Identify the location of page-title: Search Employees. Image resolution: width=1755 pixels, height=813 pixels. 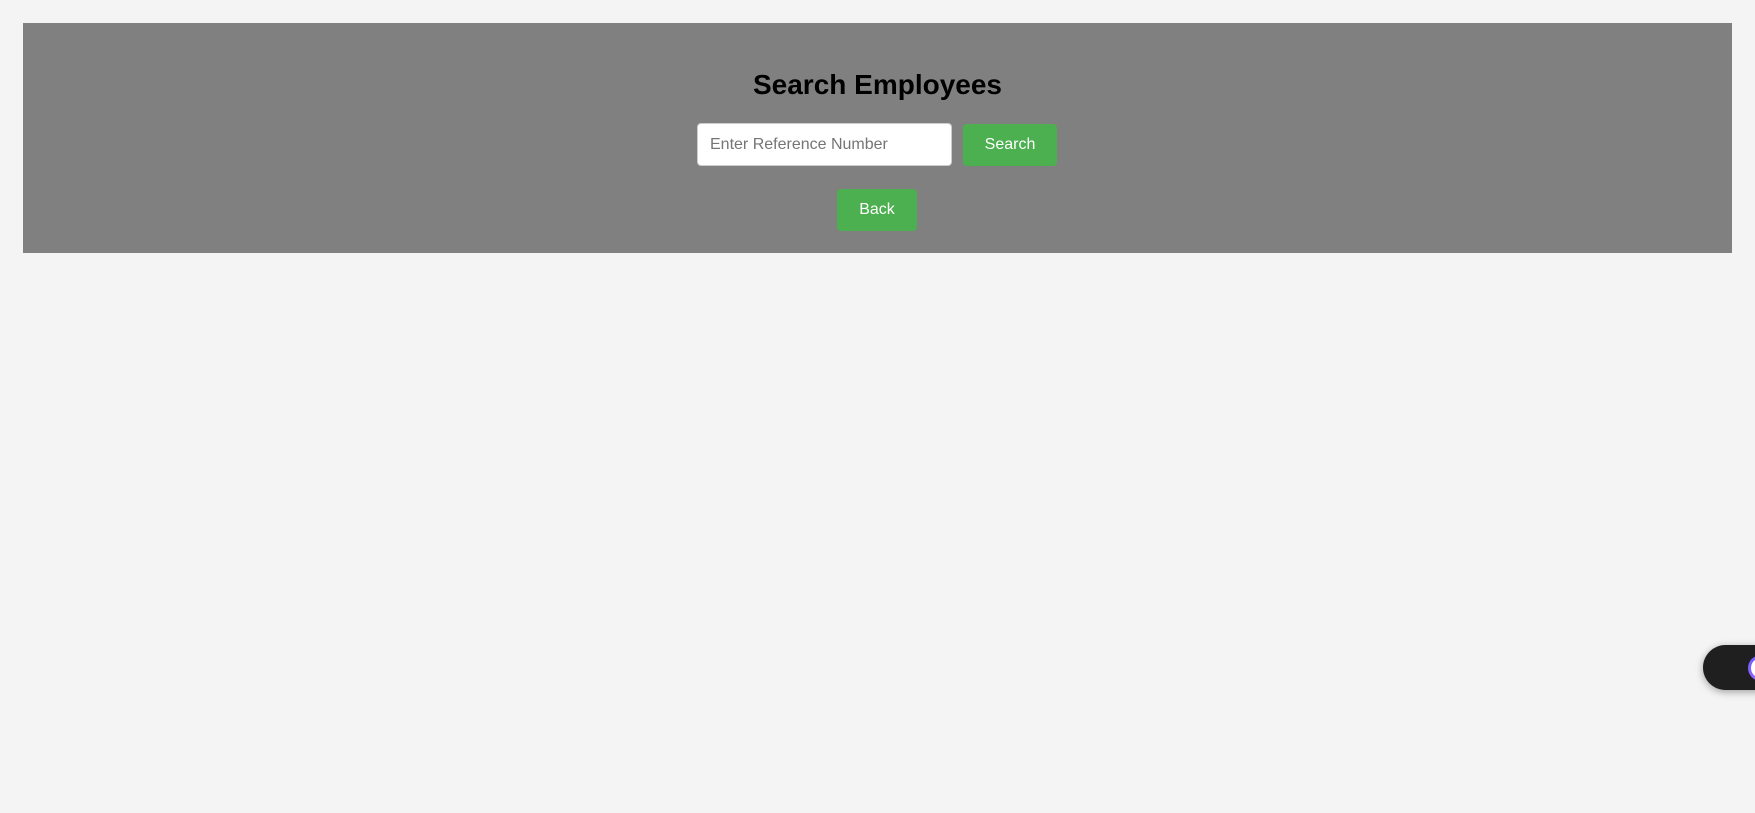
(877, 84).